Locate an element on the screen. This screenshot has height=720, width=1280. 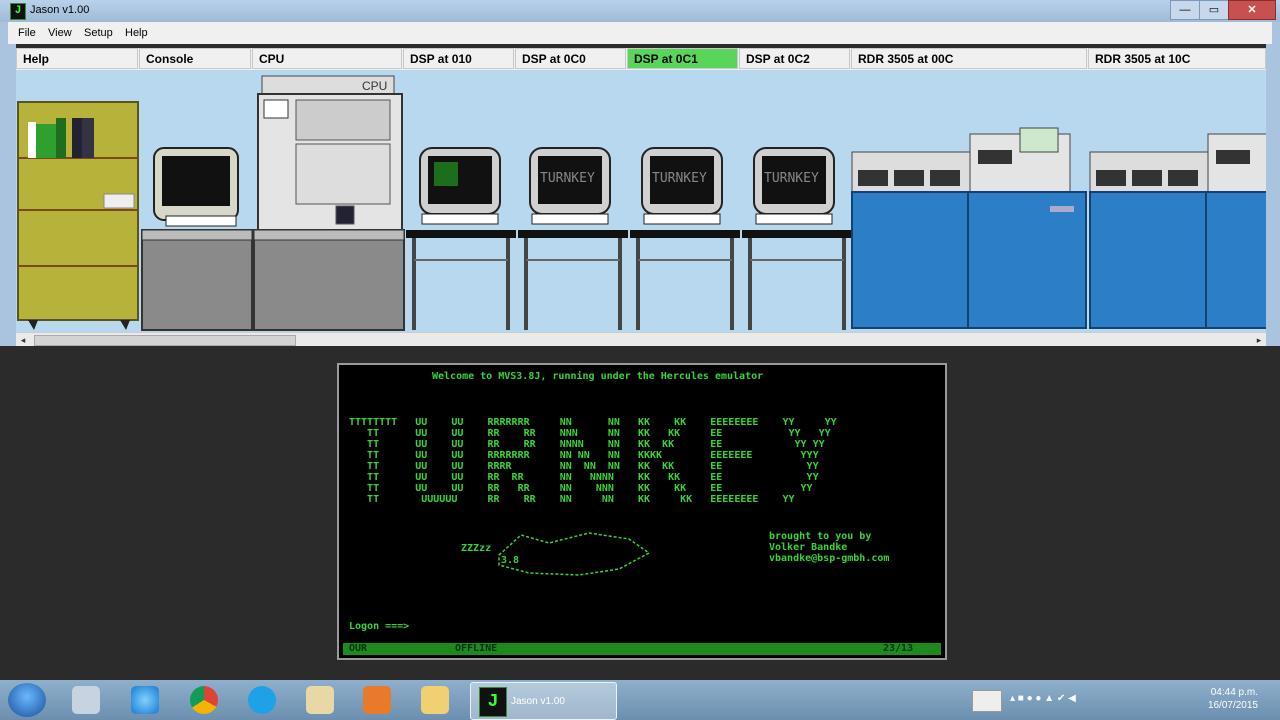
cpu-cabinet: CPU is located at coordinates (329, 203).